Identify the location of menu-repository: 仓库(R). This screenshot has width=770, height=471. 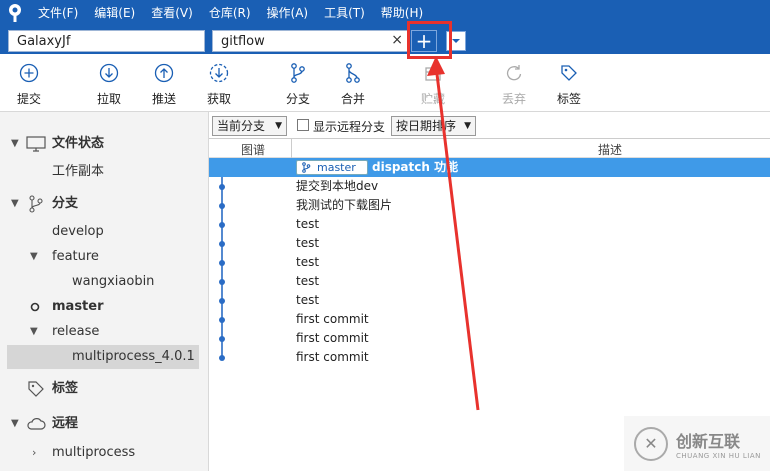
(230, 13).